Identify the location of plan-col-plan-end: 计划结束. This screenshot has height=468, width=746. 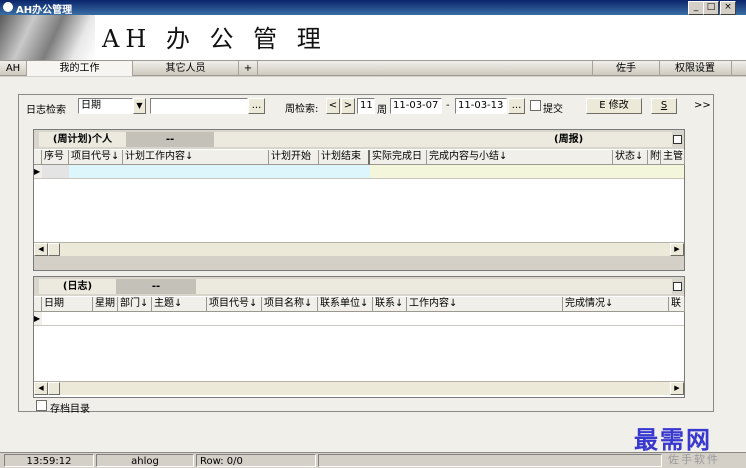
(344, 157).